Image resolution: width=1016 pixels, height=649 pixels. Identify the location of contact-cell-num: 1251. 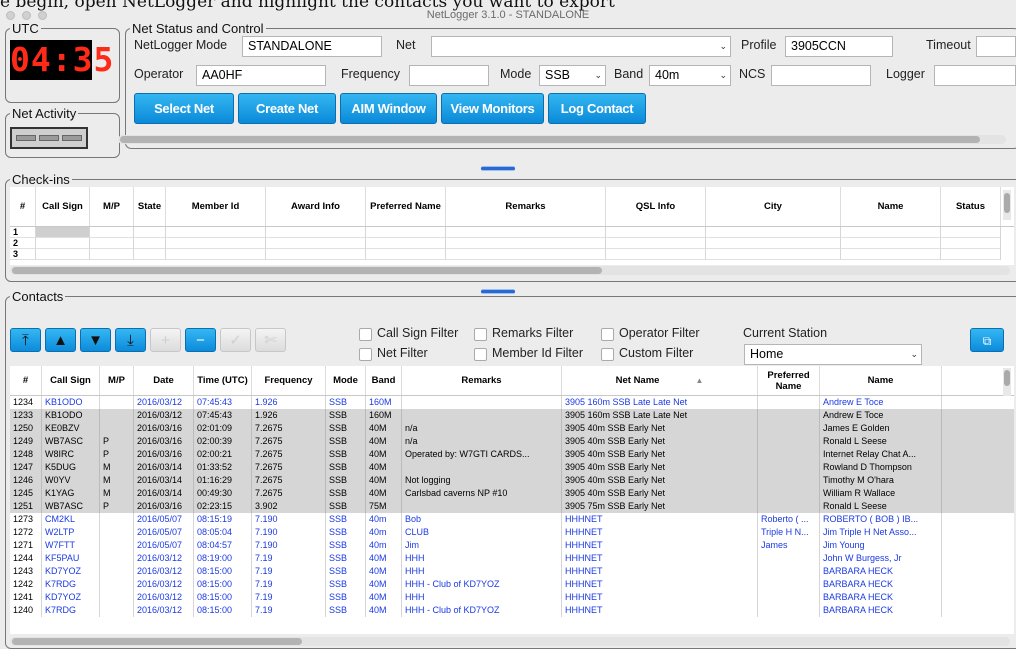
(26, 506).